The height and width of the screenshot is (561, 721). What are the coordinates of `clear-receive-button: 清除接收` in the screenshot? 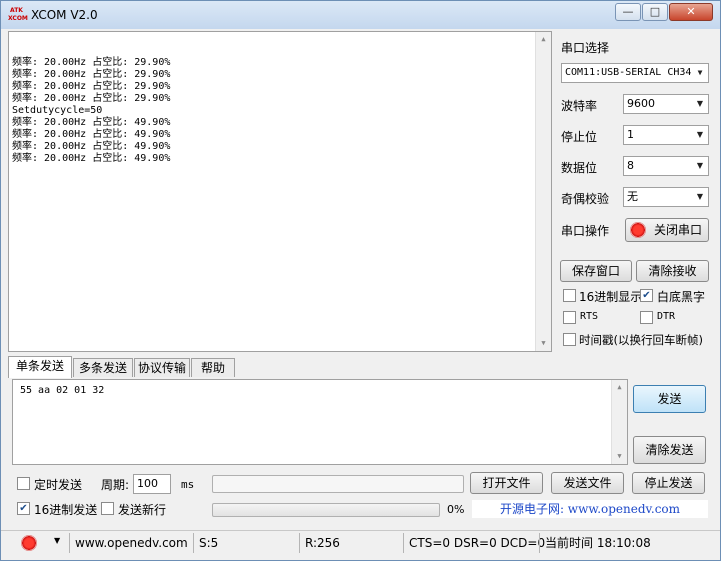 It's located at (672, 271).